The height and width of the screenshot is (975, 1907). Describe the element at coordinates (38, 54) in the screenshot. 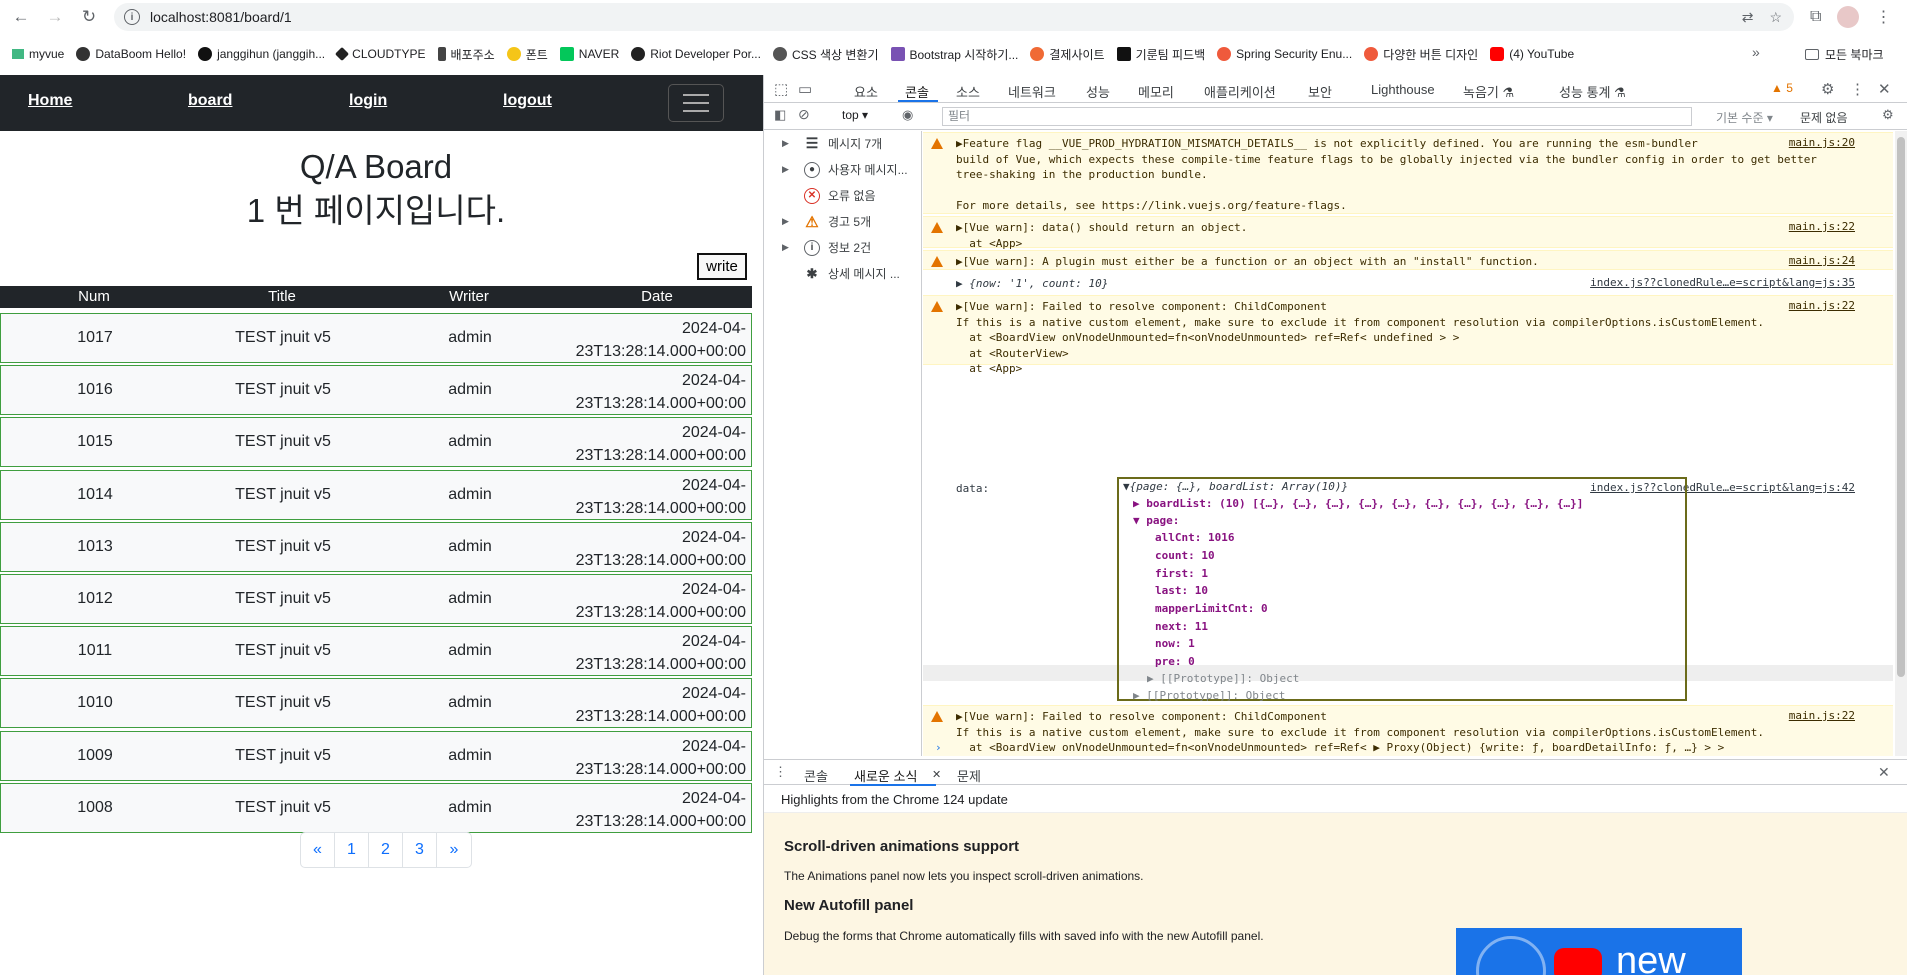

I see `bookmark-item: myvue` at that location.